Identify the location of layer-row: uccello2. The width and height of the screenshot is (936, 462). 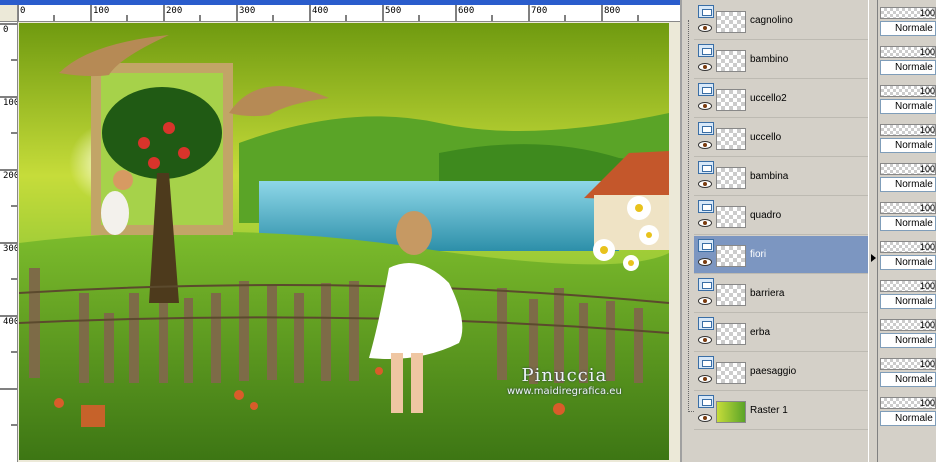
(781, 99).